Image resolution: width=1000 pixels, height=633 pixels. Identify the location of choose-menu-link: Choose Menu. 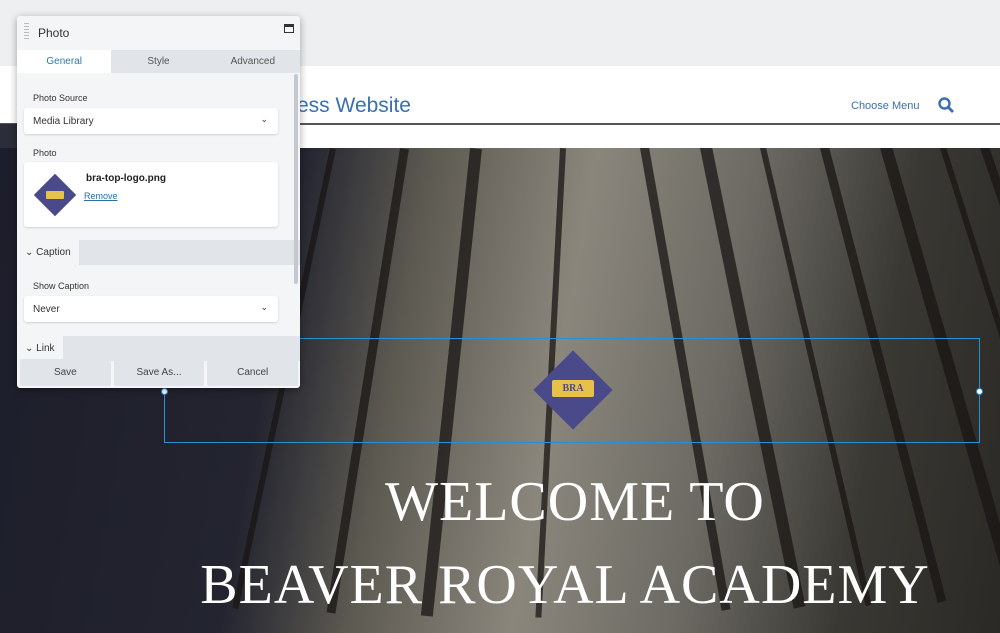
(885, 106).